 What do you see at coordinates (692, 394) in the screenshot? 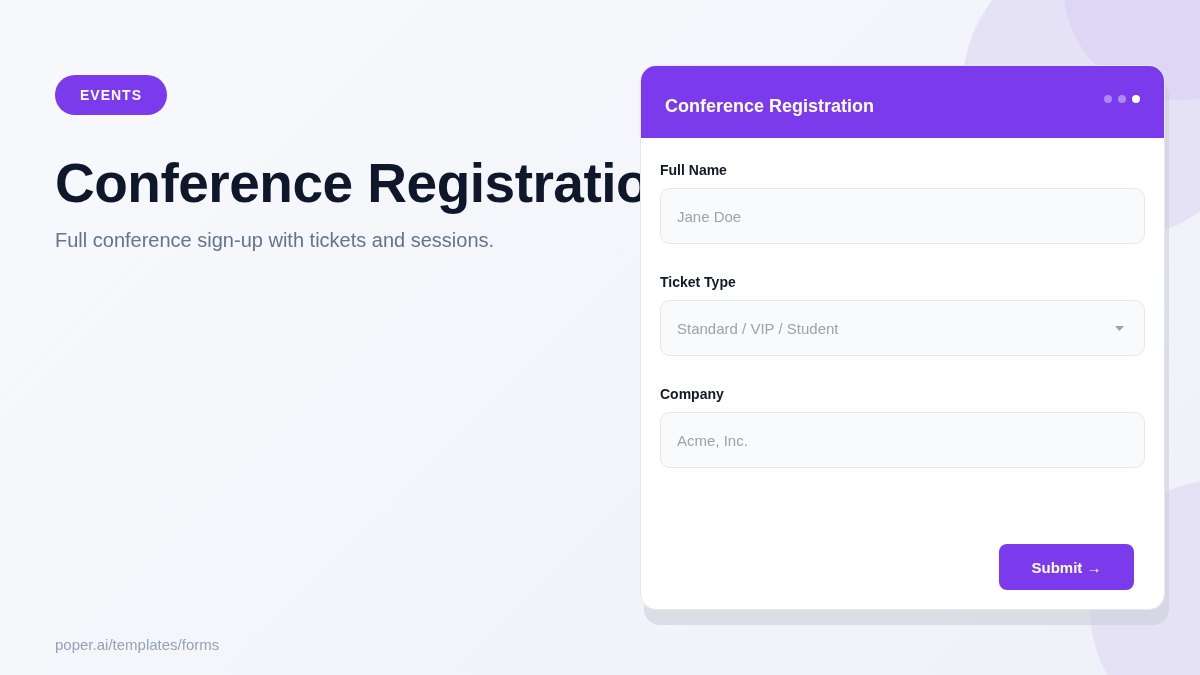
I see `field-label: Company` at bounding box center [692, 394].